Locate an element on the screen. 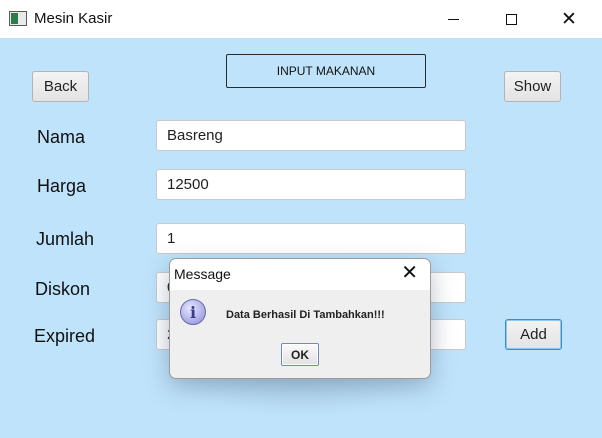  maximize-icon is located at coordinates (511, 19).